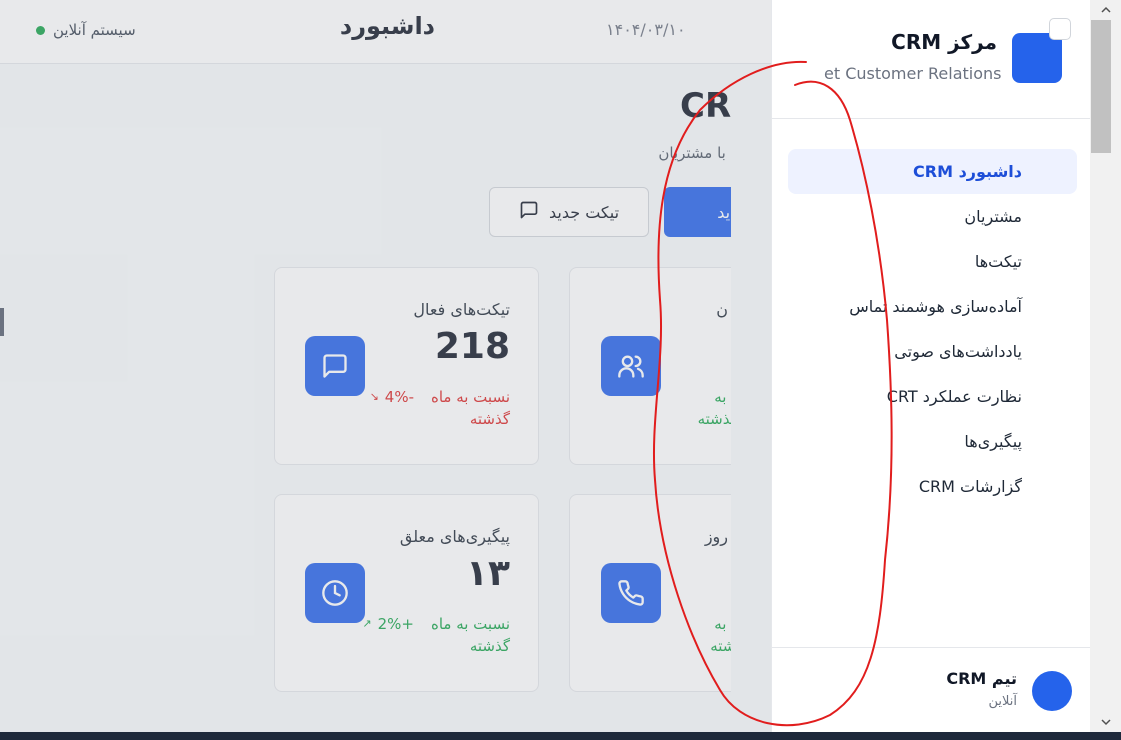 The height and width of the screenshot is (740, 1121). What do you see at coordinates (931, 59) in the screenshot?
I see `sidebar-header: مرکز CRM et Customer Relations` at bounding box center [931, 59].